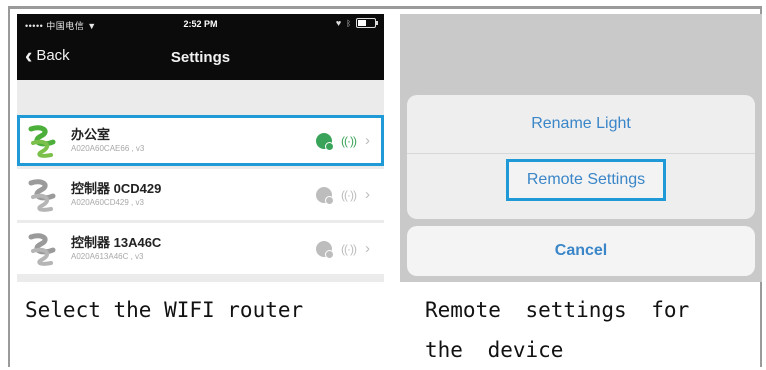 Image resolution: width=766 pixels, height=370 pixels. I want to click on status-indicators: ♥ ᛒ, so click(356, 23).